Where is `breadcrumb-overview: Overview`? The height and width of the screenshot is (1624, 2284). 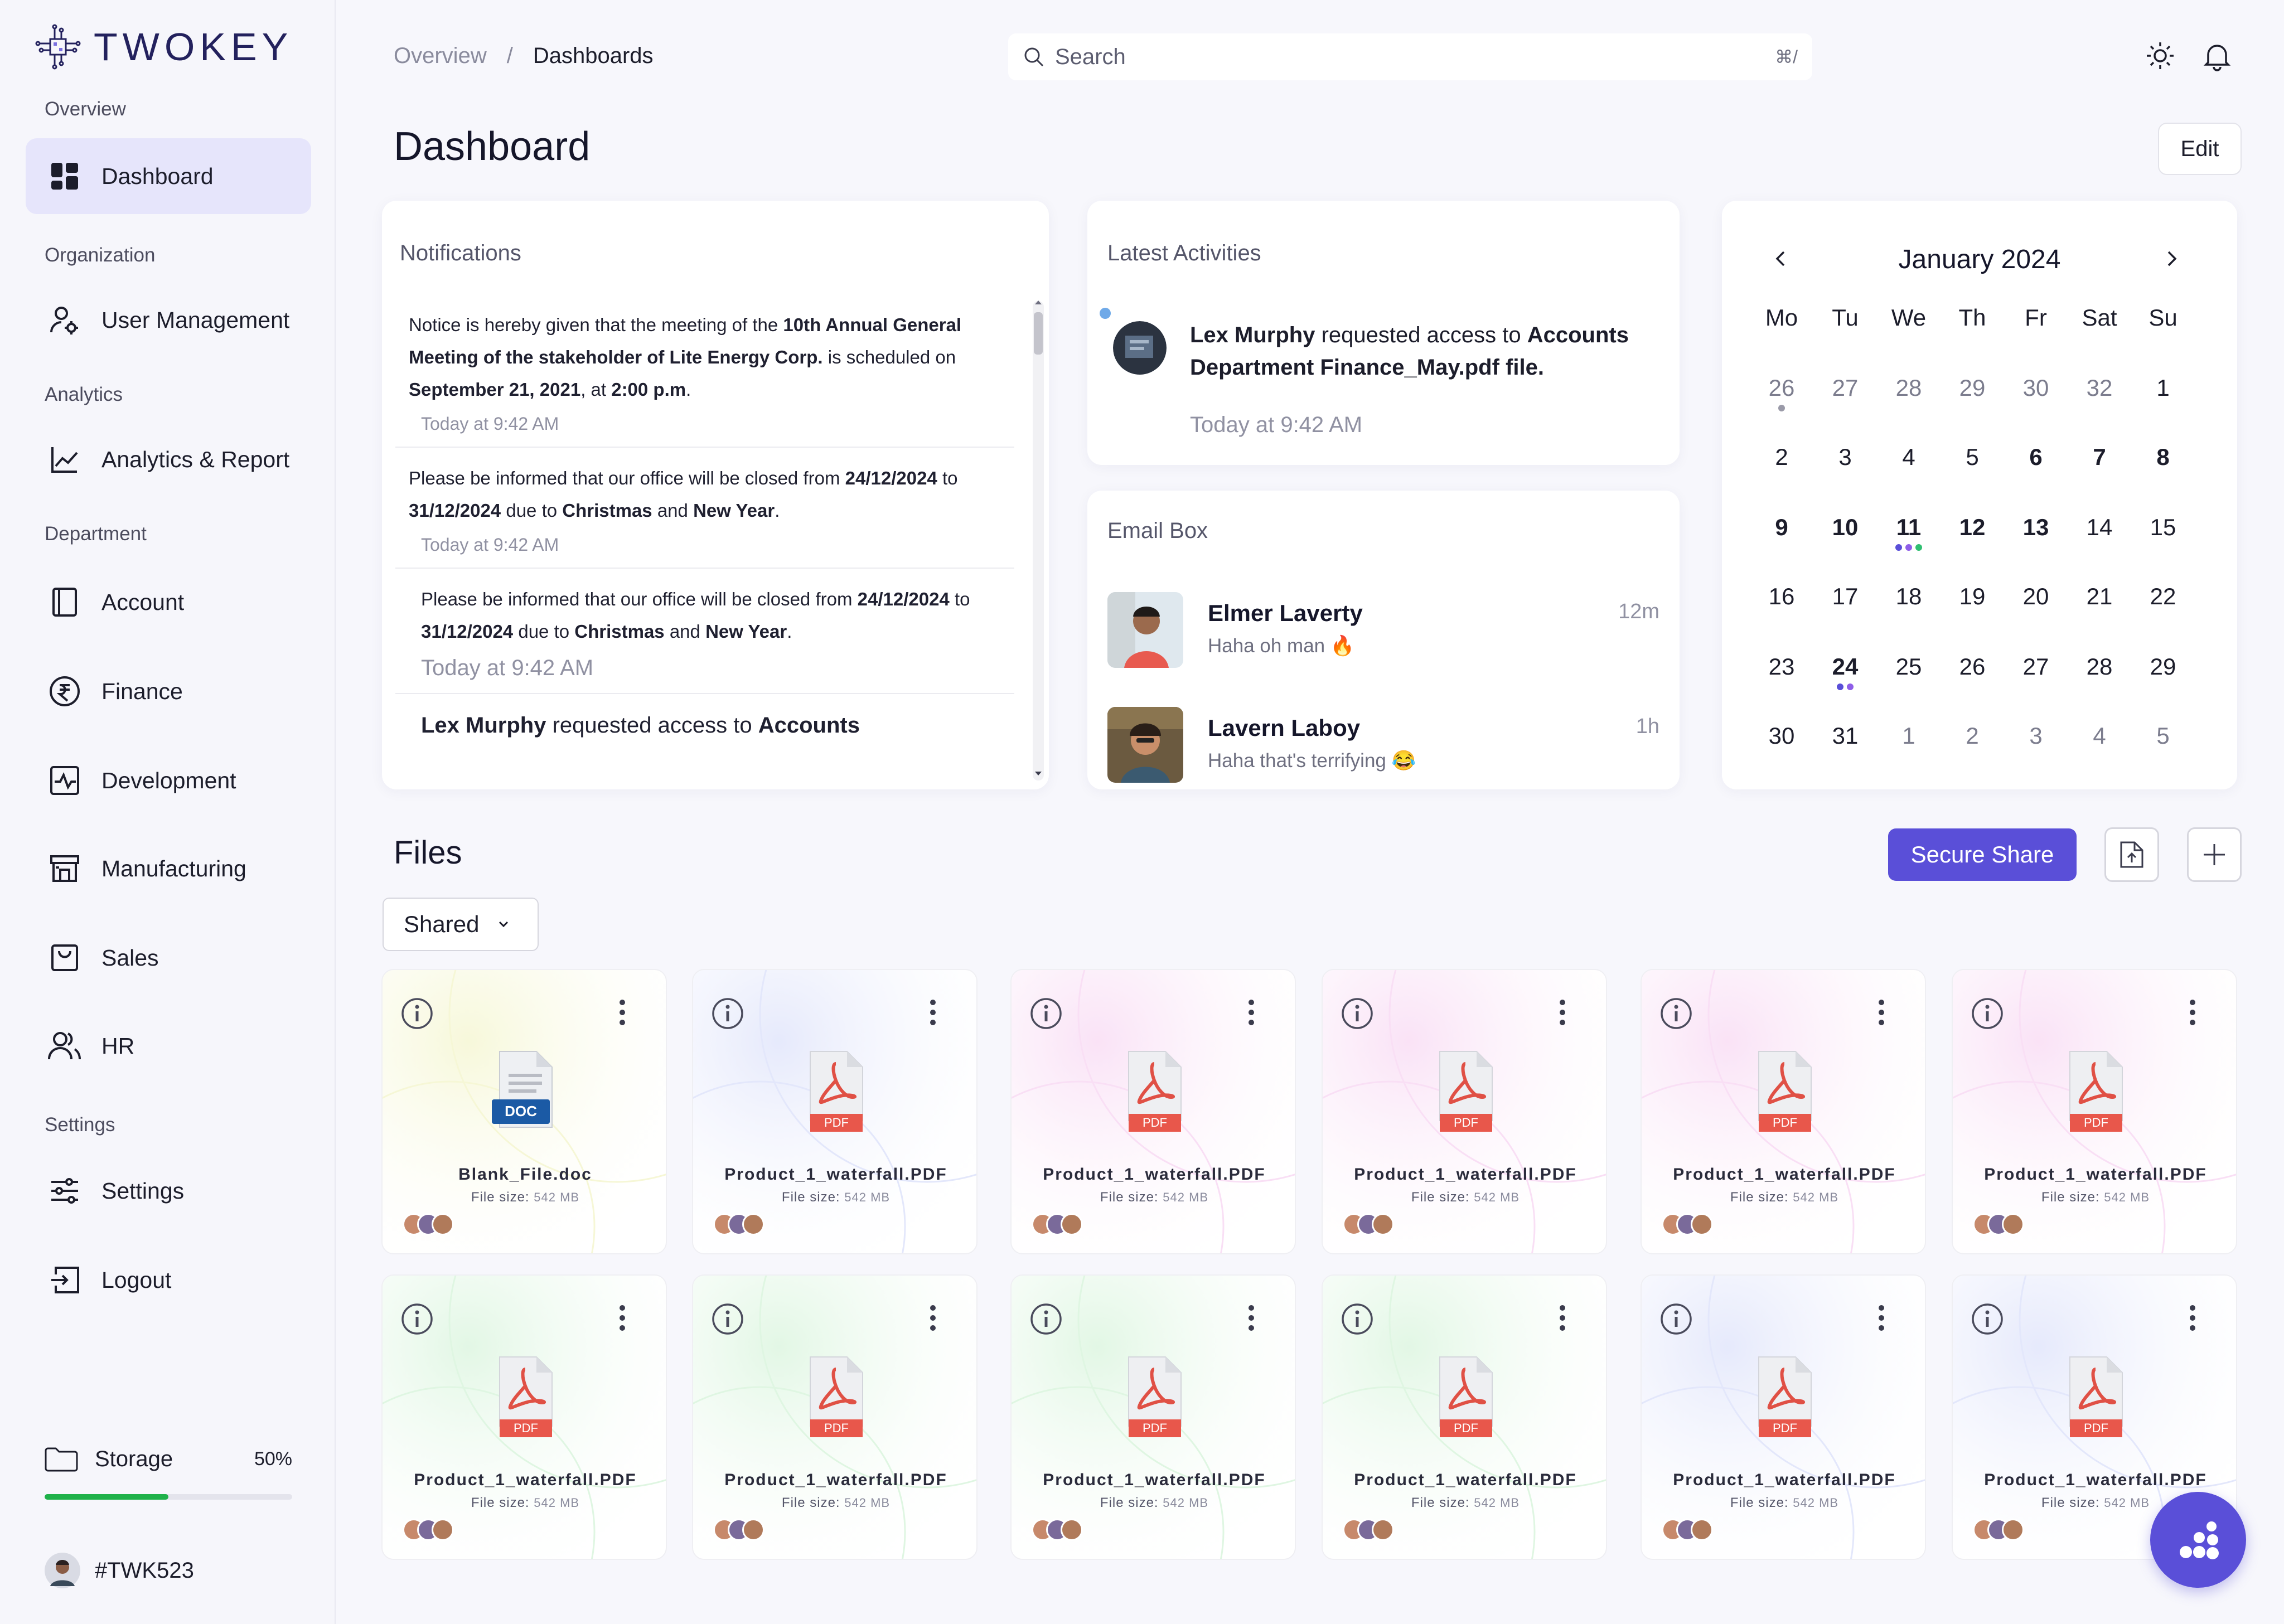 breadcrumb-overview: Overview is located at coordinates (440, 56).